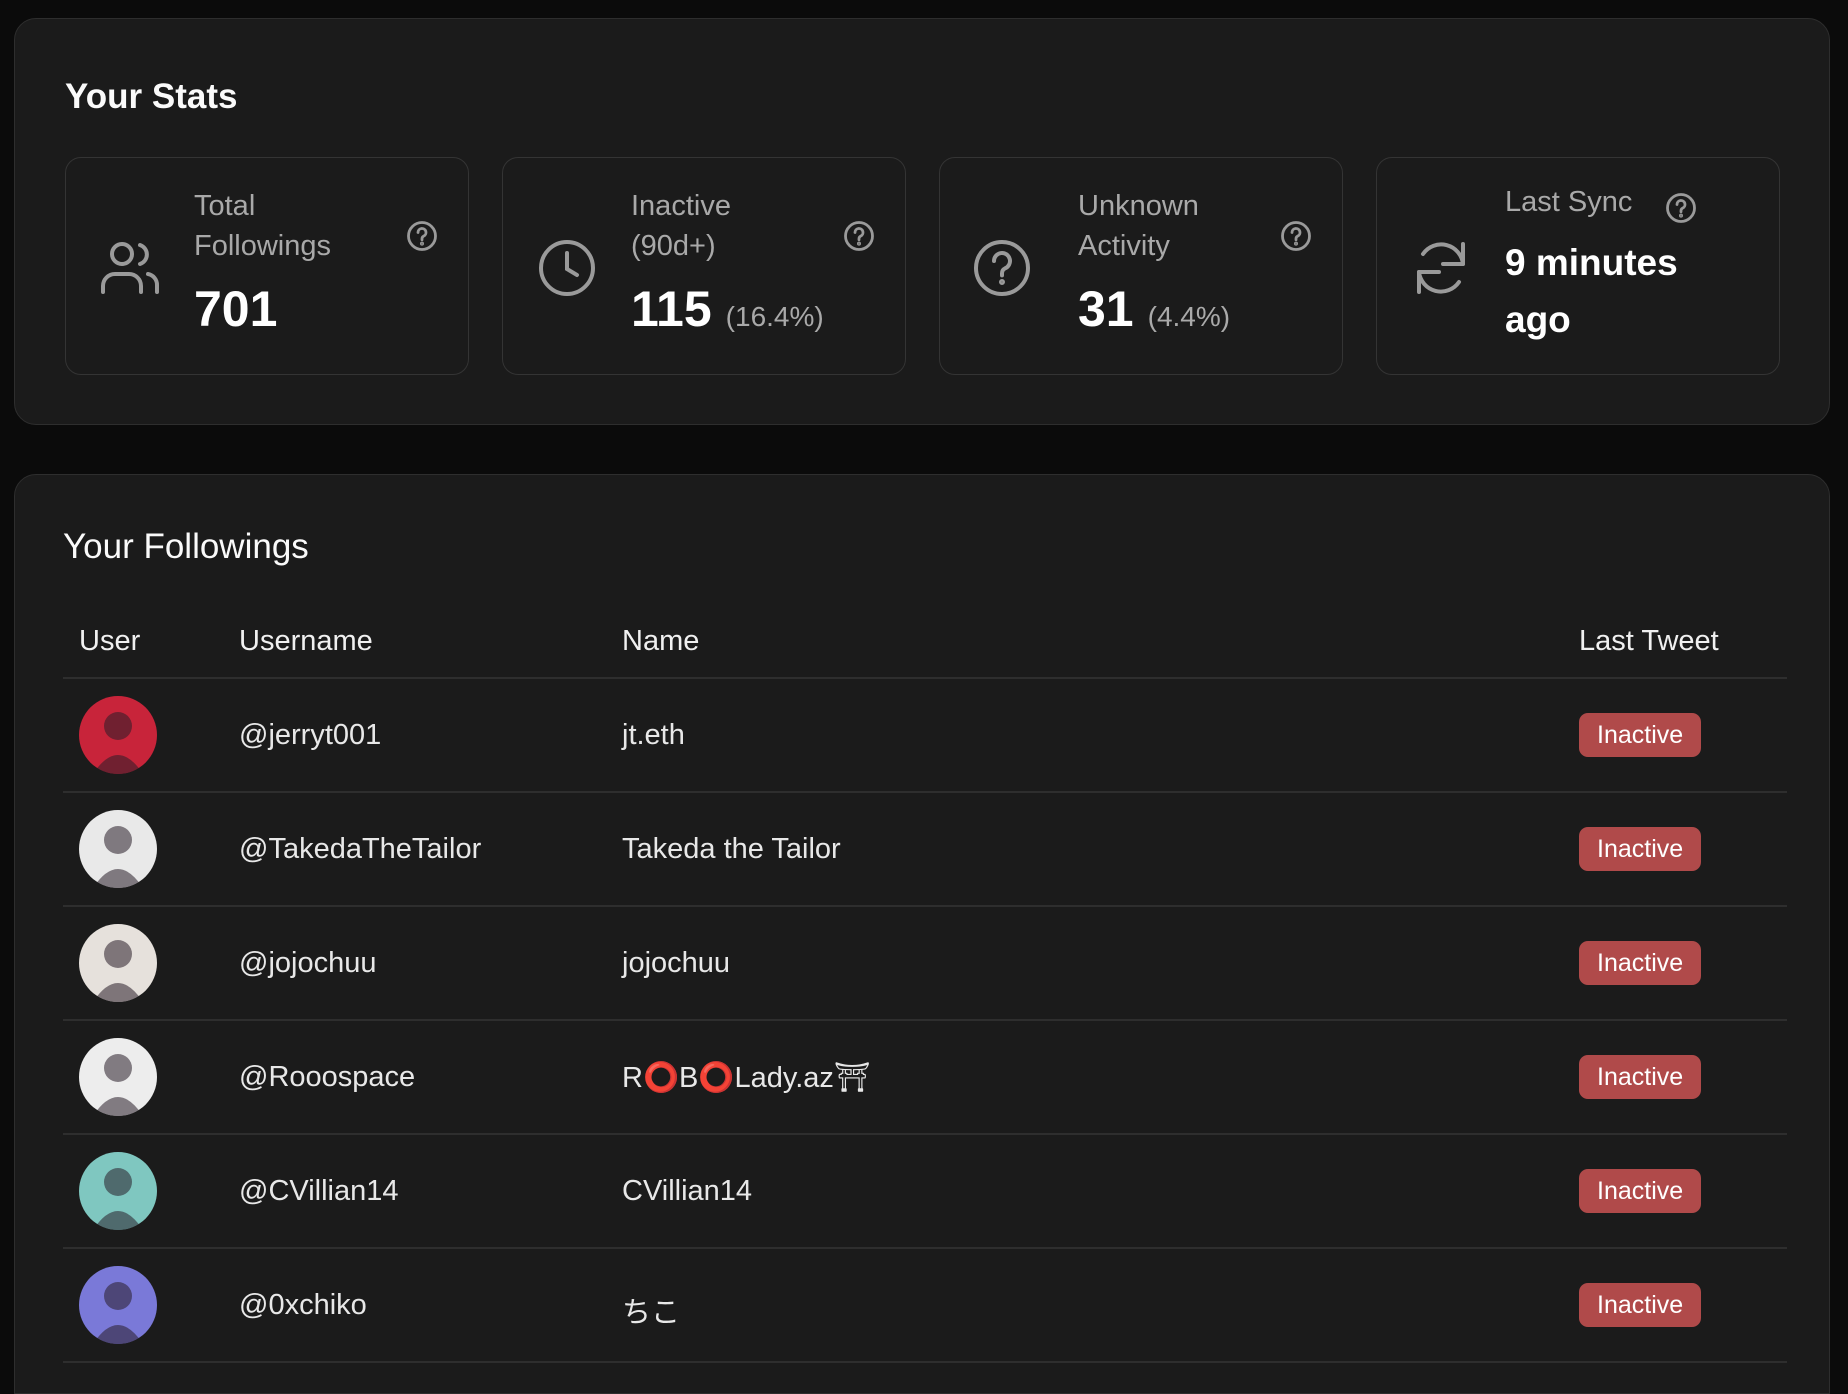 The width and height of the screenshot is (1848, 1394). I want to click on name-cell: jojochuu, so click(676, 963).